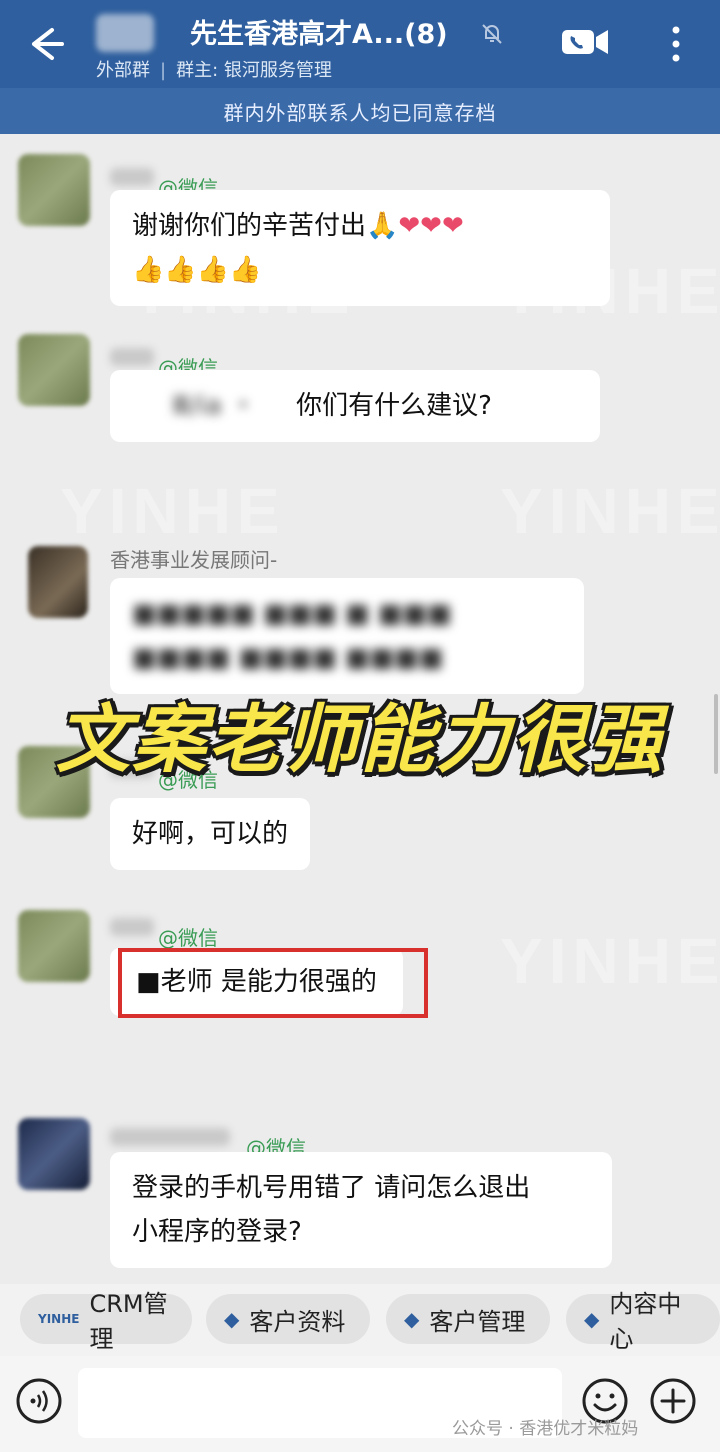  I want to click on blurred-text: Ⅲ/ia ・, so click(214, 406).